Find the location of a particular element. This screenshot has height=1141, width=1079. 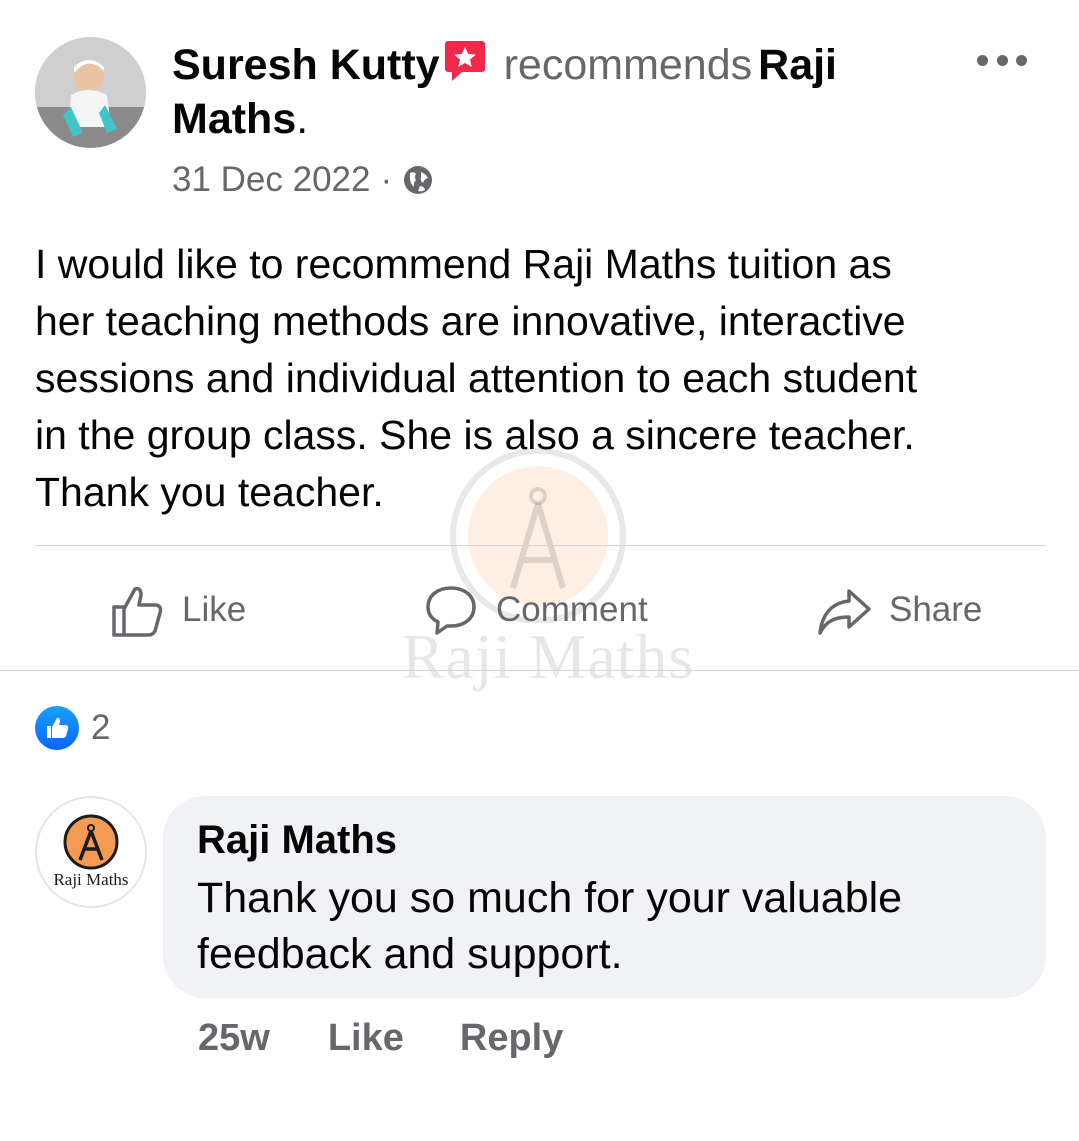

comment-time: 25w is located at coordinates (234, 1038).